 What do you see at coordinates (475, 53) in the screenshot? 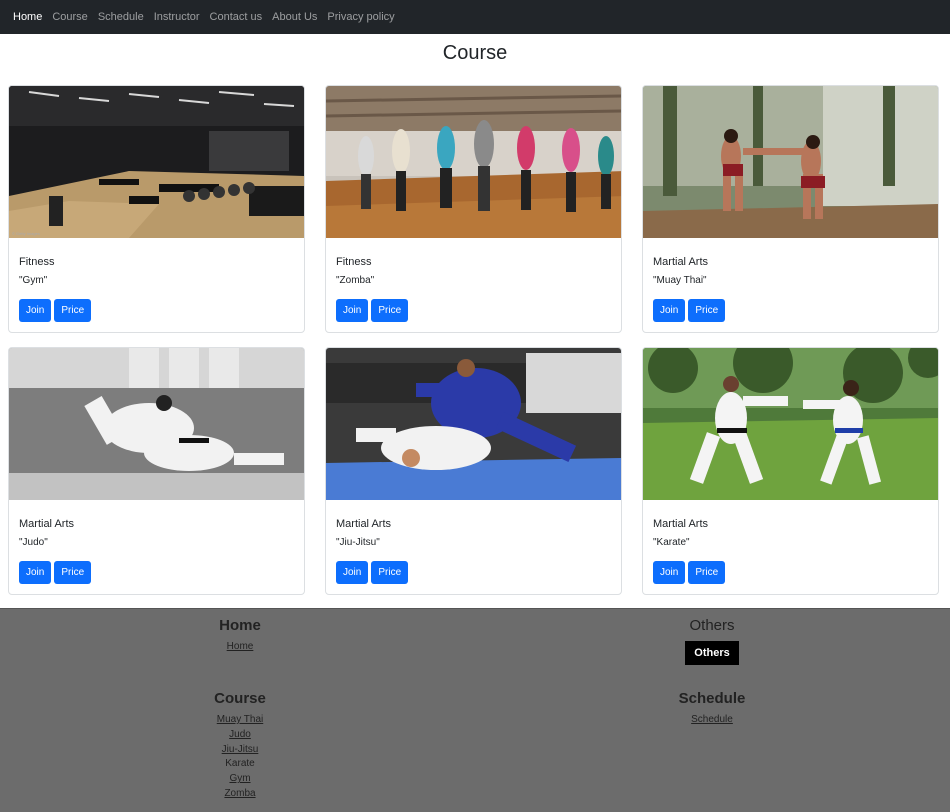
I see `page-title: Course` at bounding box center [475, 53].